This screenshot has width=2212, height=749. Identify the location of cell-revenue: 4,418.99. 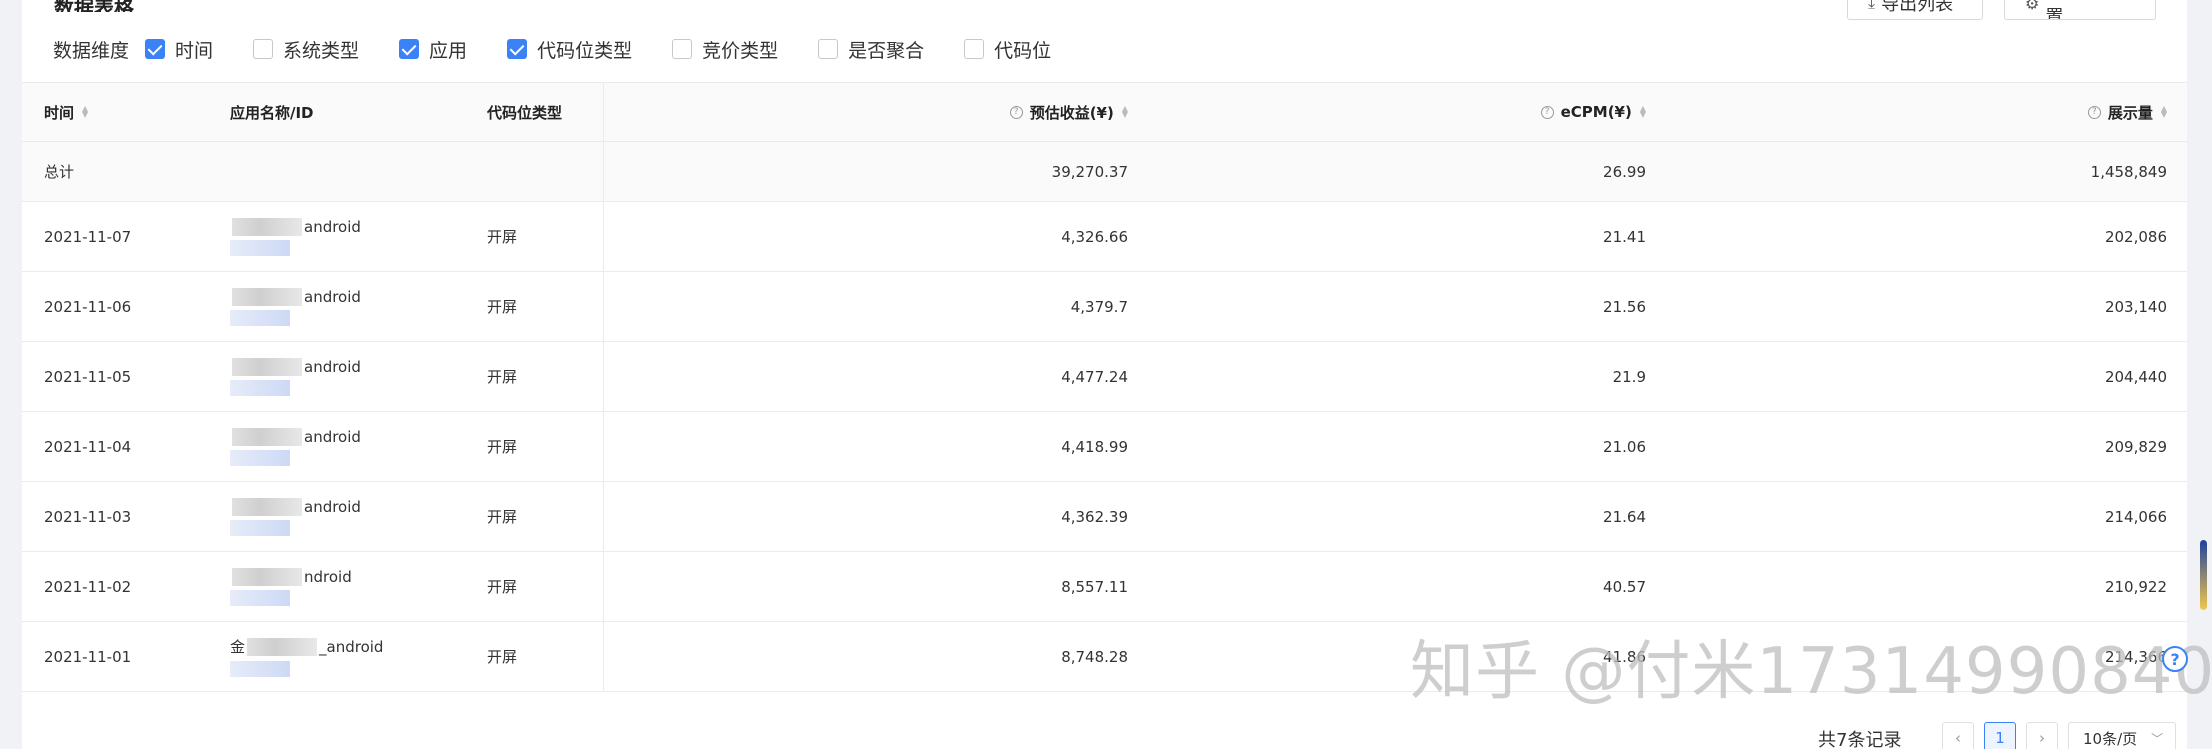
(1094, 446).